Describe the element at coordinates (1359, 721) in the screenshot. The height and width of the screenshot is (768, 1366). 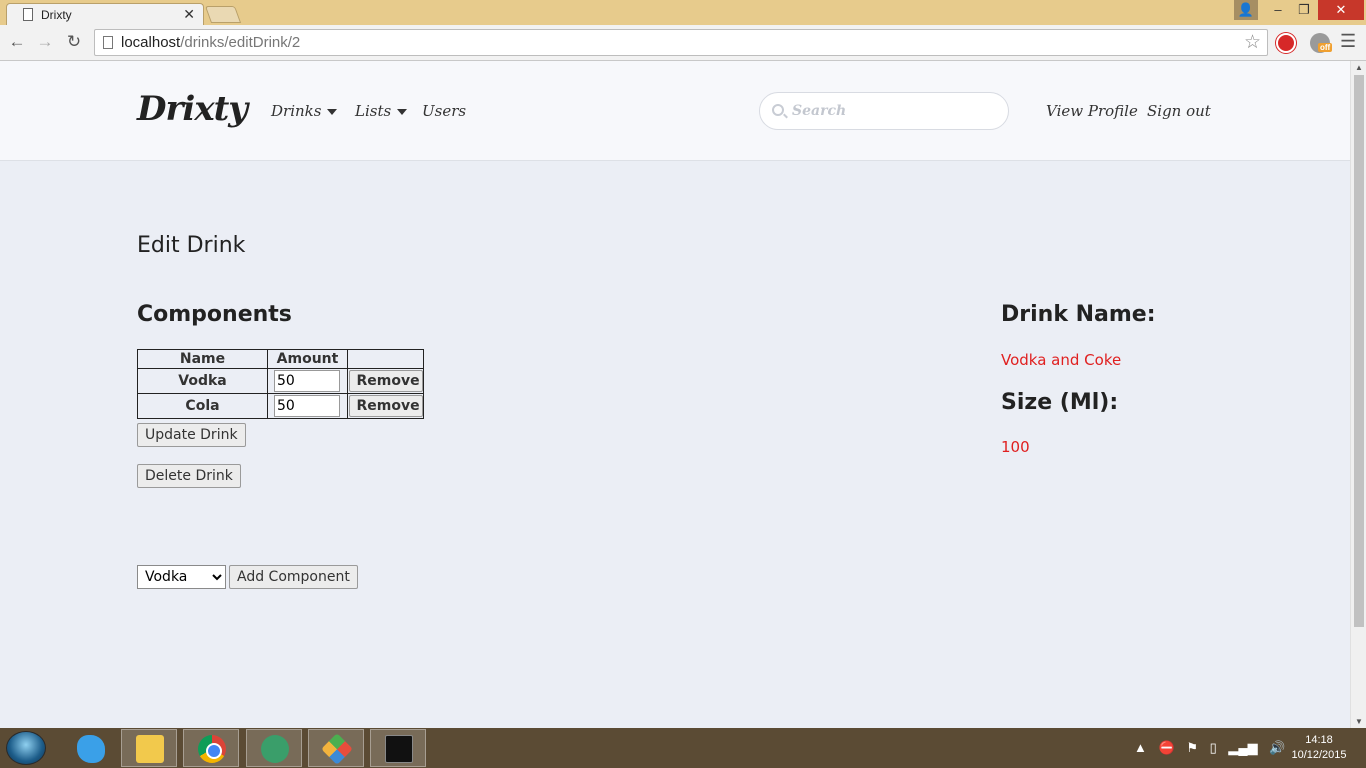
I see `scroll-down-icon: ▼` at that location.